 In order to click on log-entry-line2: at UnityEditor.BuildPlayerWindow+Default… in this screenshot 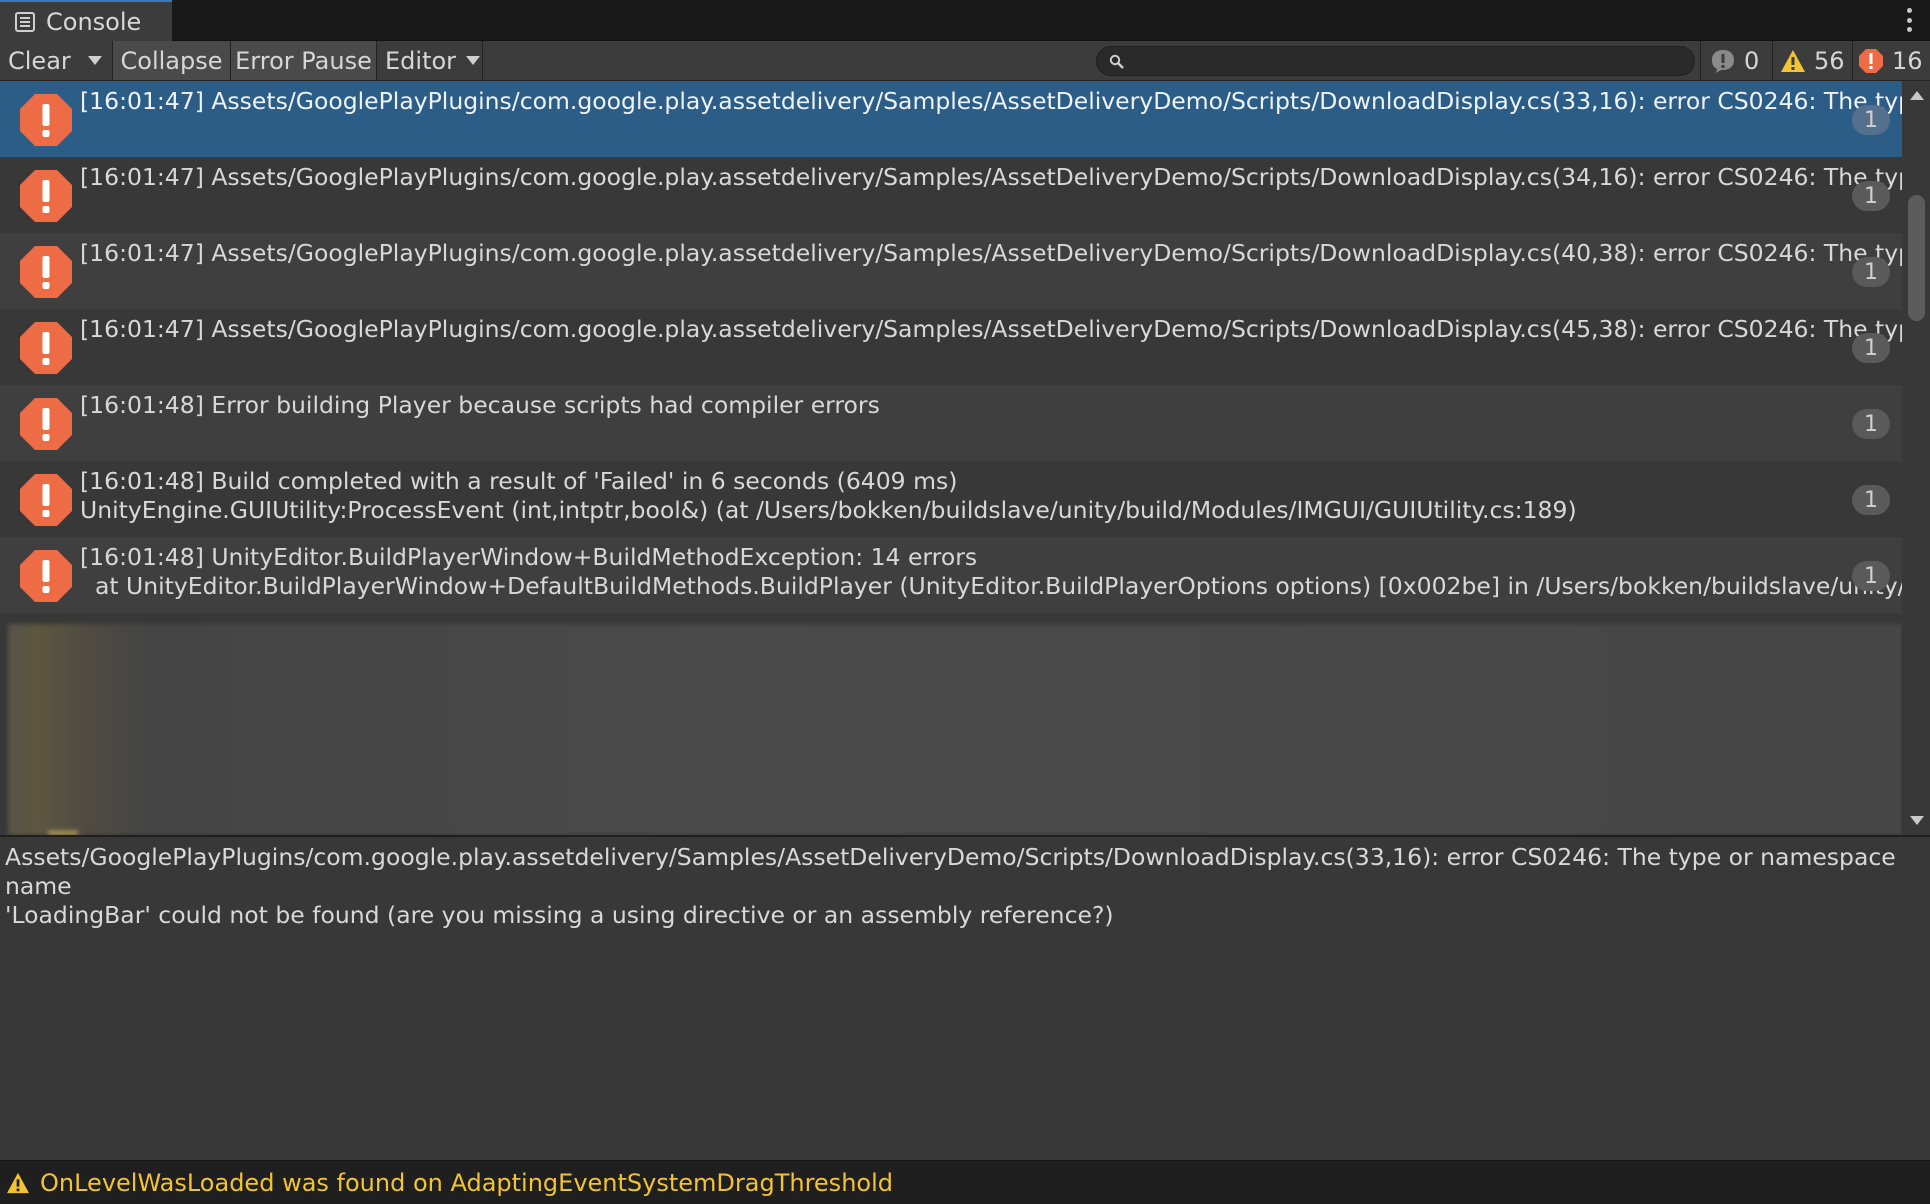, I will do `click(991, 586)`.